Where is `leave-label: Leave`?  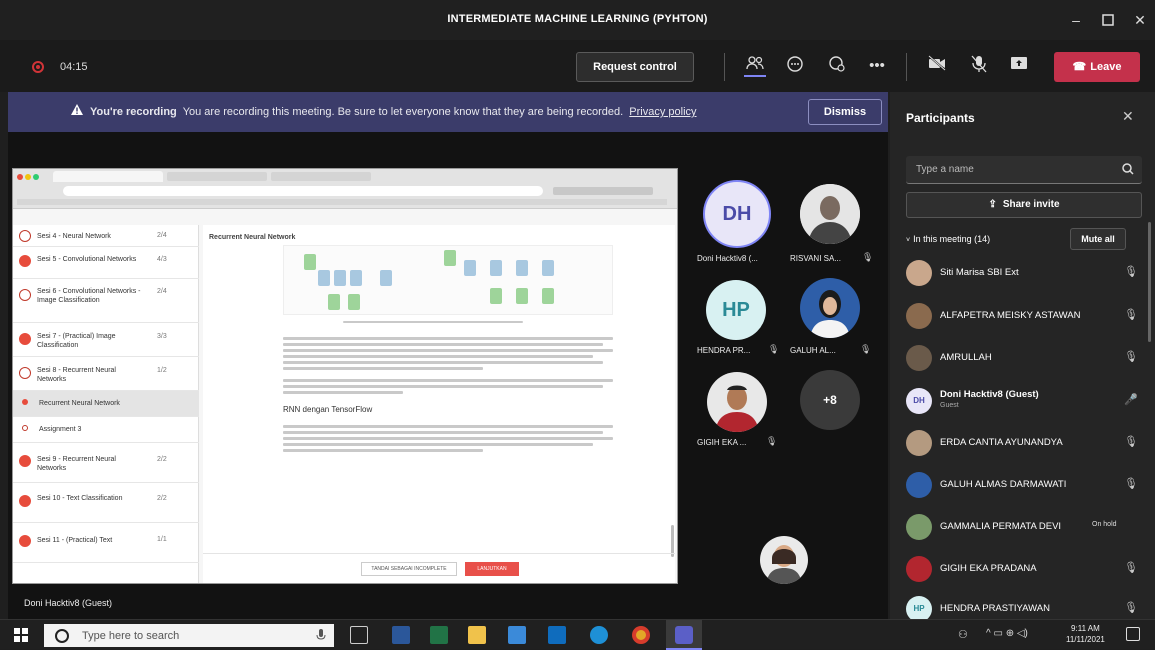
leave-label: Leave is located at coordinates (1106, 67).